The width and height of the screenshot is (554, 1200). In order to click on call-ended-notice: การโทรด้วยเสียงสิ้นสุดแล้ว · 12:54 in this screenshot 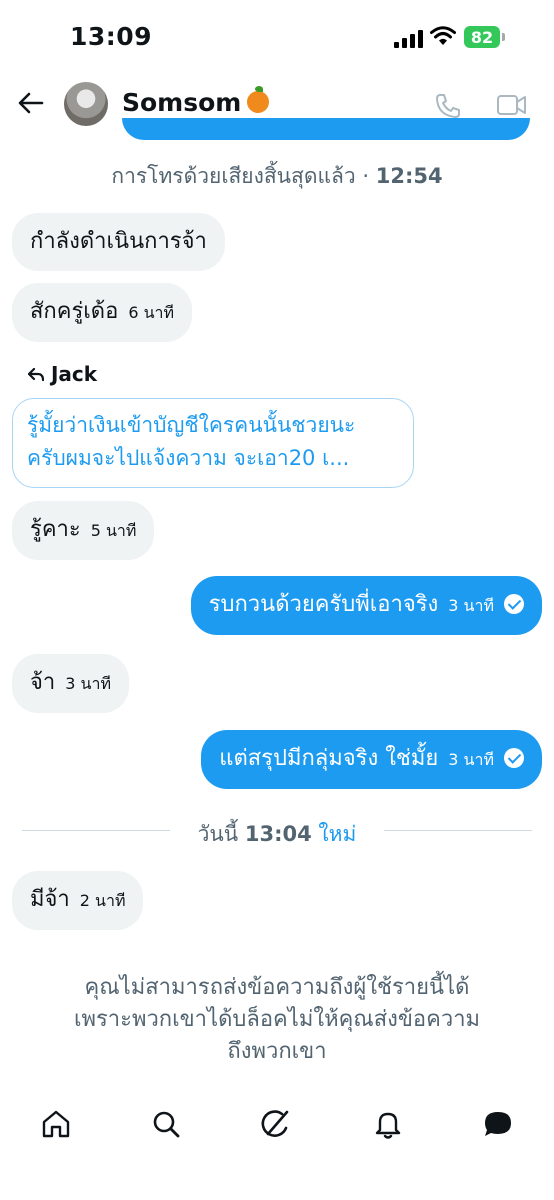, I will do `click(277, 176)`.